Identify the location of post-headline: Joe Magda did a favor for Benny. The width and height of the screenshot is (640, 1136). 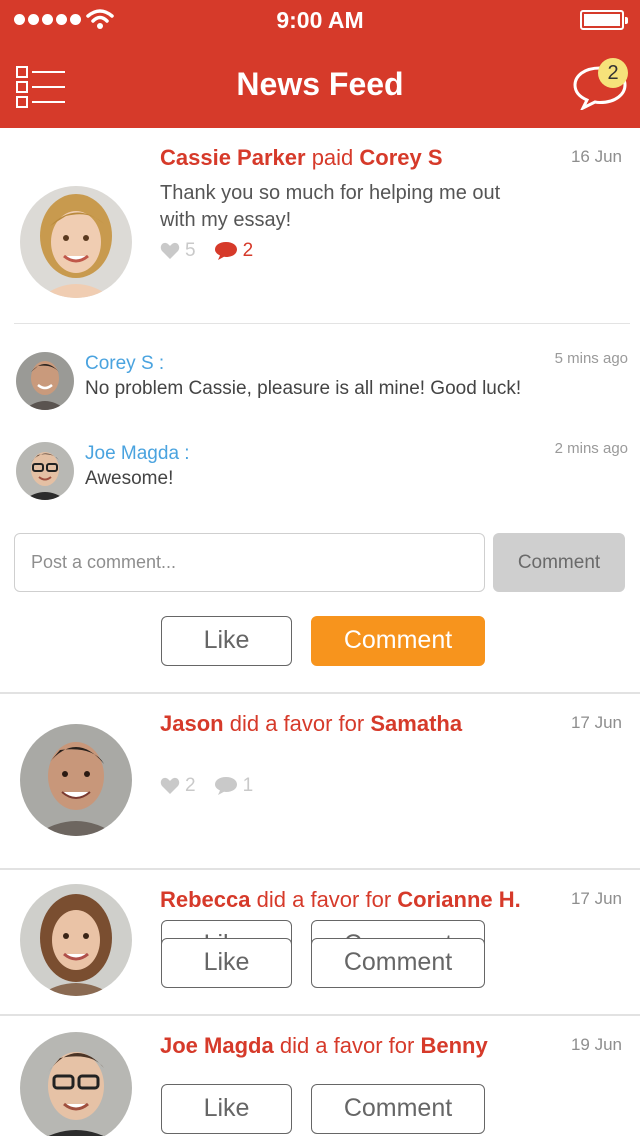
(324, 1046).